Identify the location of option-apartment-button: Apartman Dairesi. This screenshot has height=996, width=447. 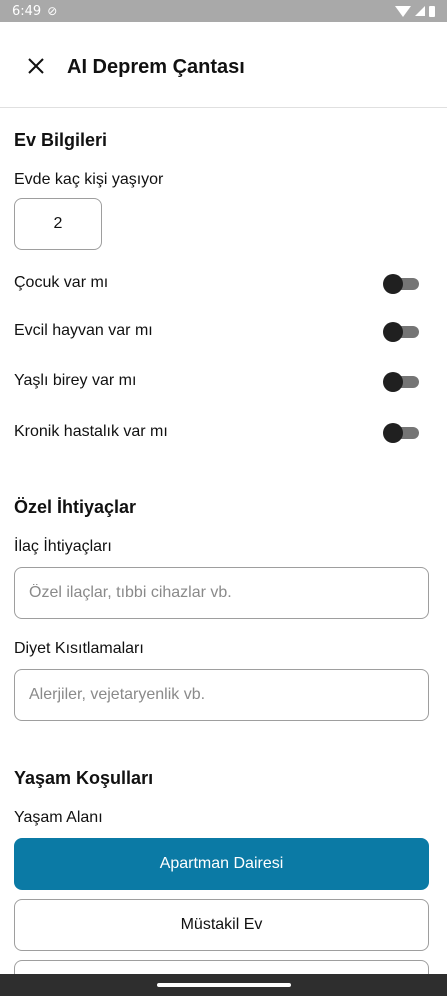
(221, 864).